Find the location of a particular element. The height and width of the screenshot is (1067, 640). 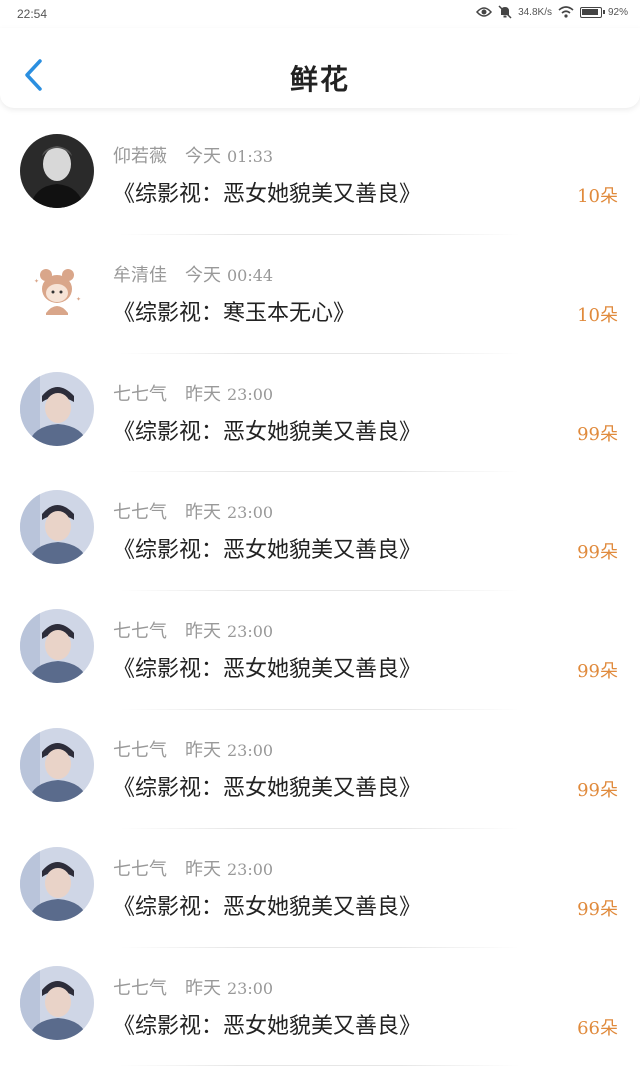

man-portrait-avatar is located at coordinates (57, 171).